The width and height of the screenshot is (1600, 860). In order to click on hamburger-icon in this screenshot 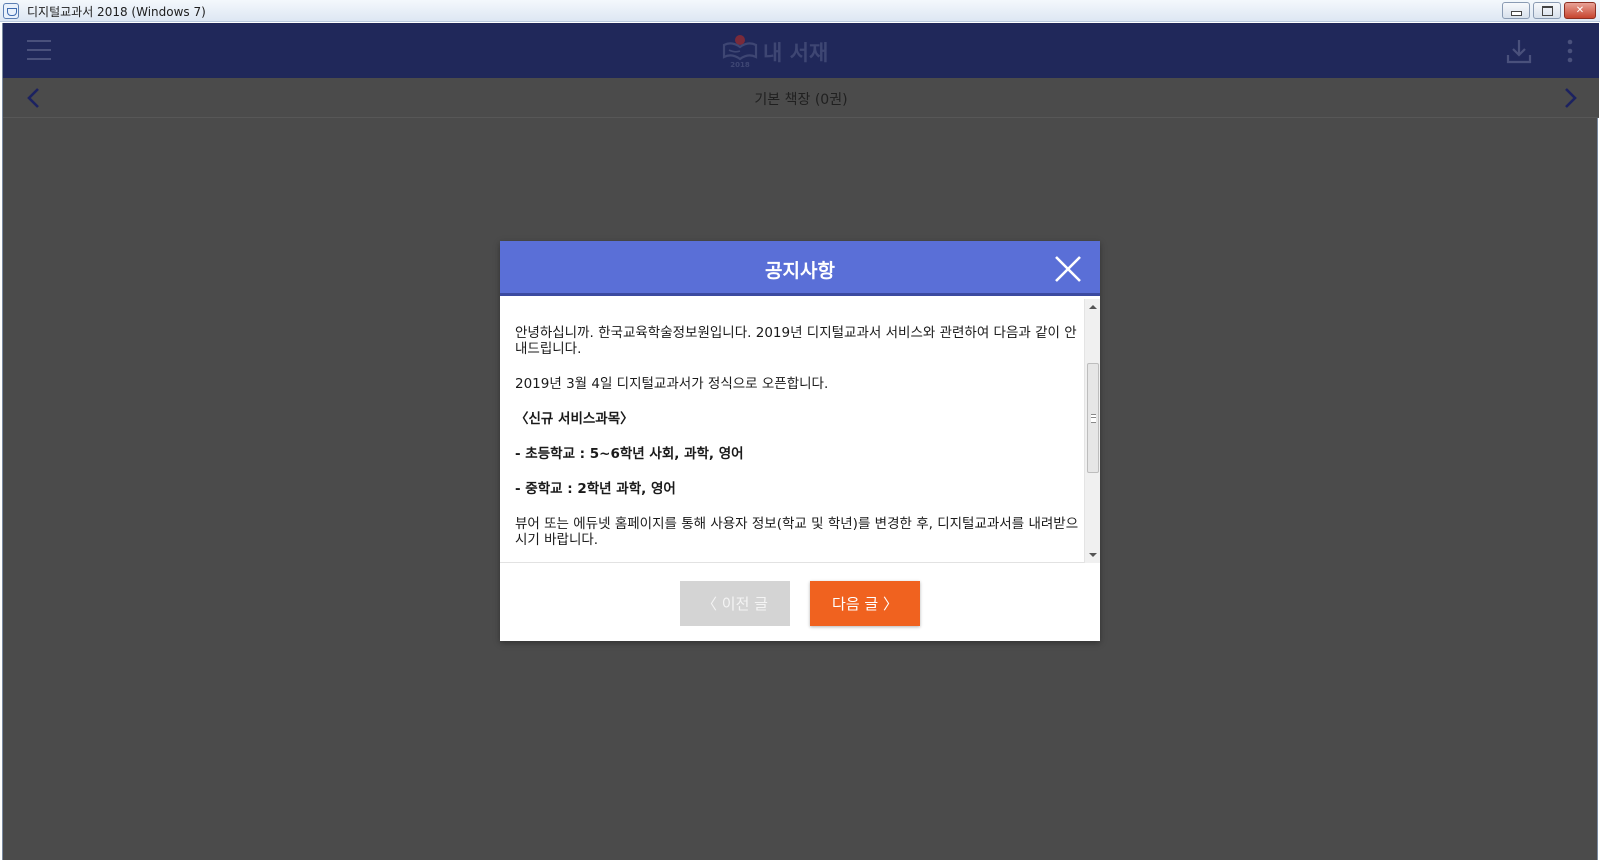, I will do `click(39, 50)`.